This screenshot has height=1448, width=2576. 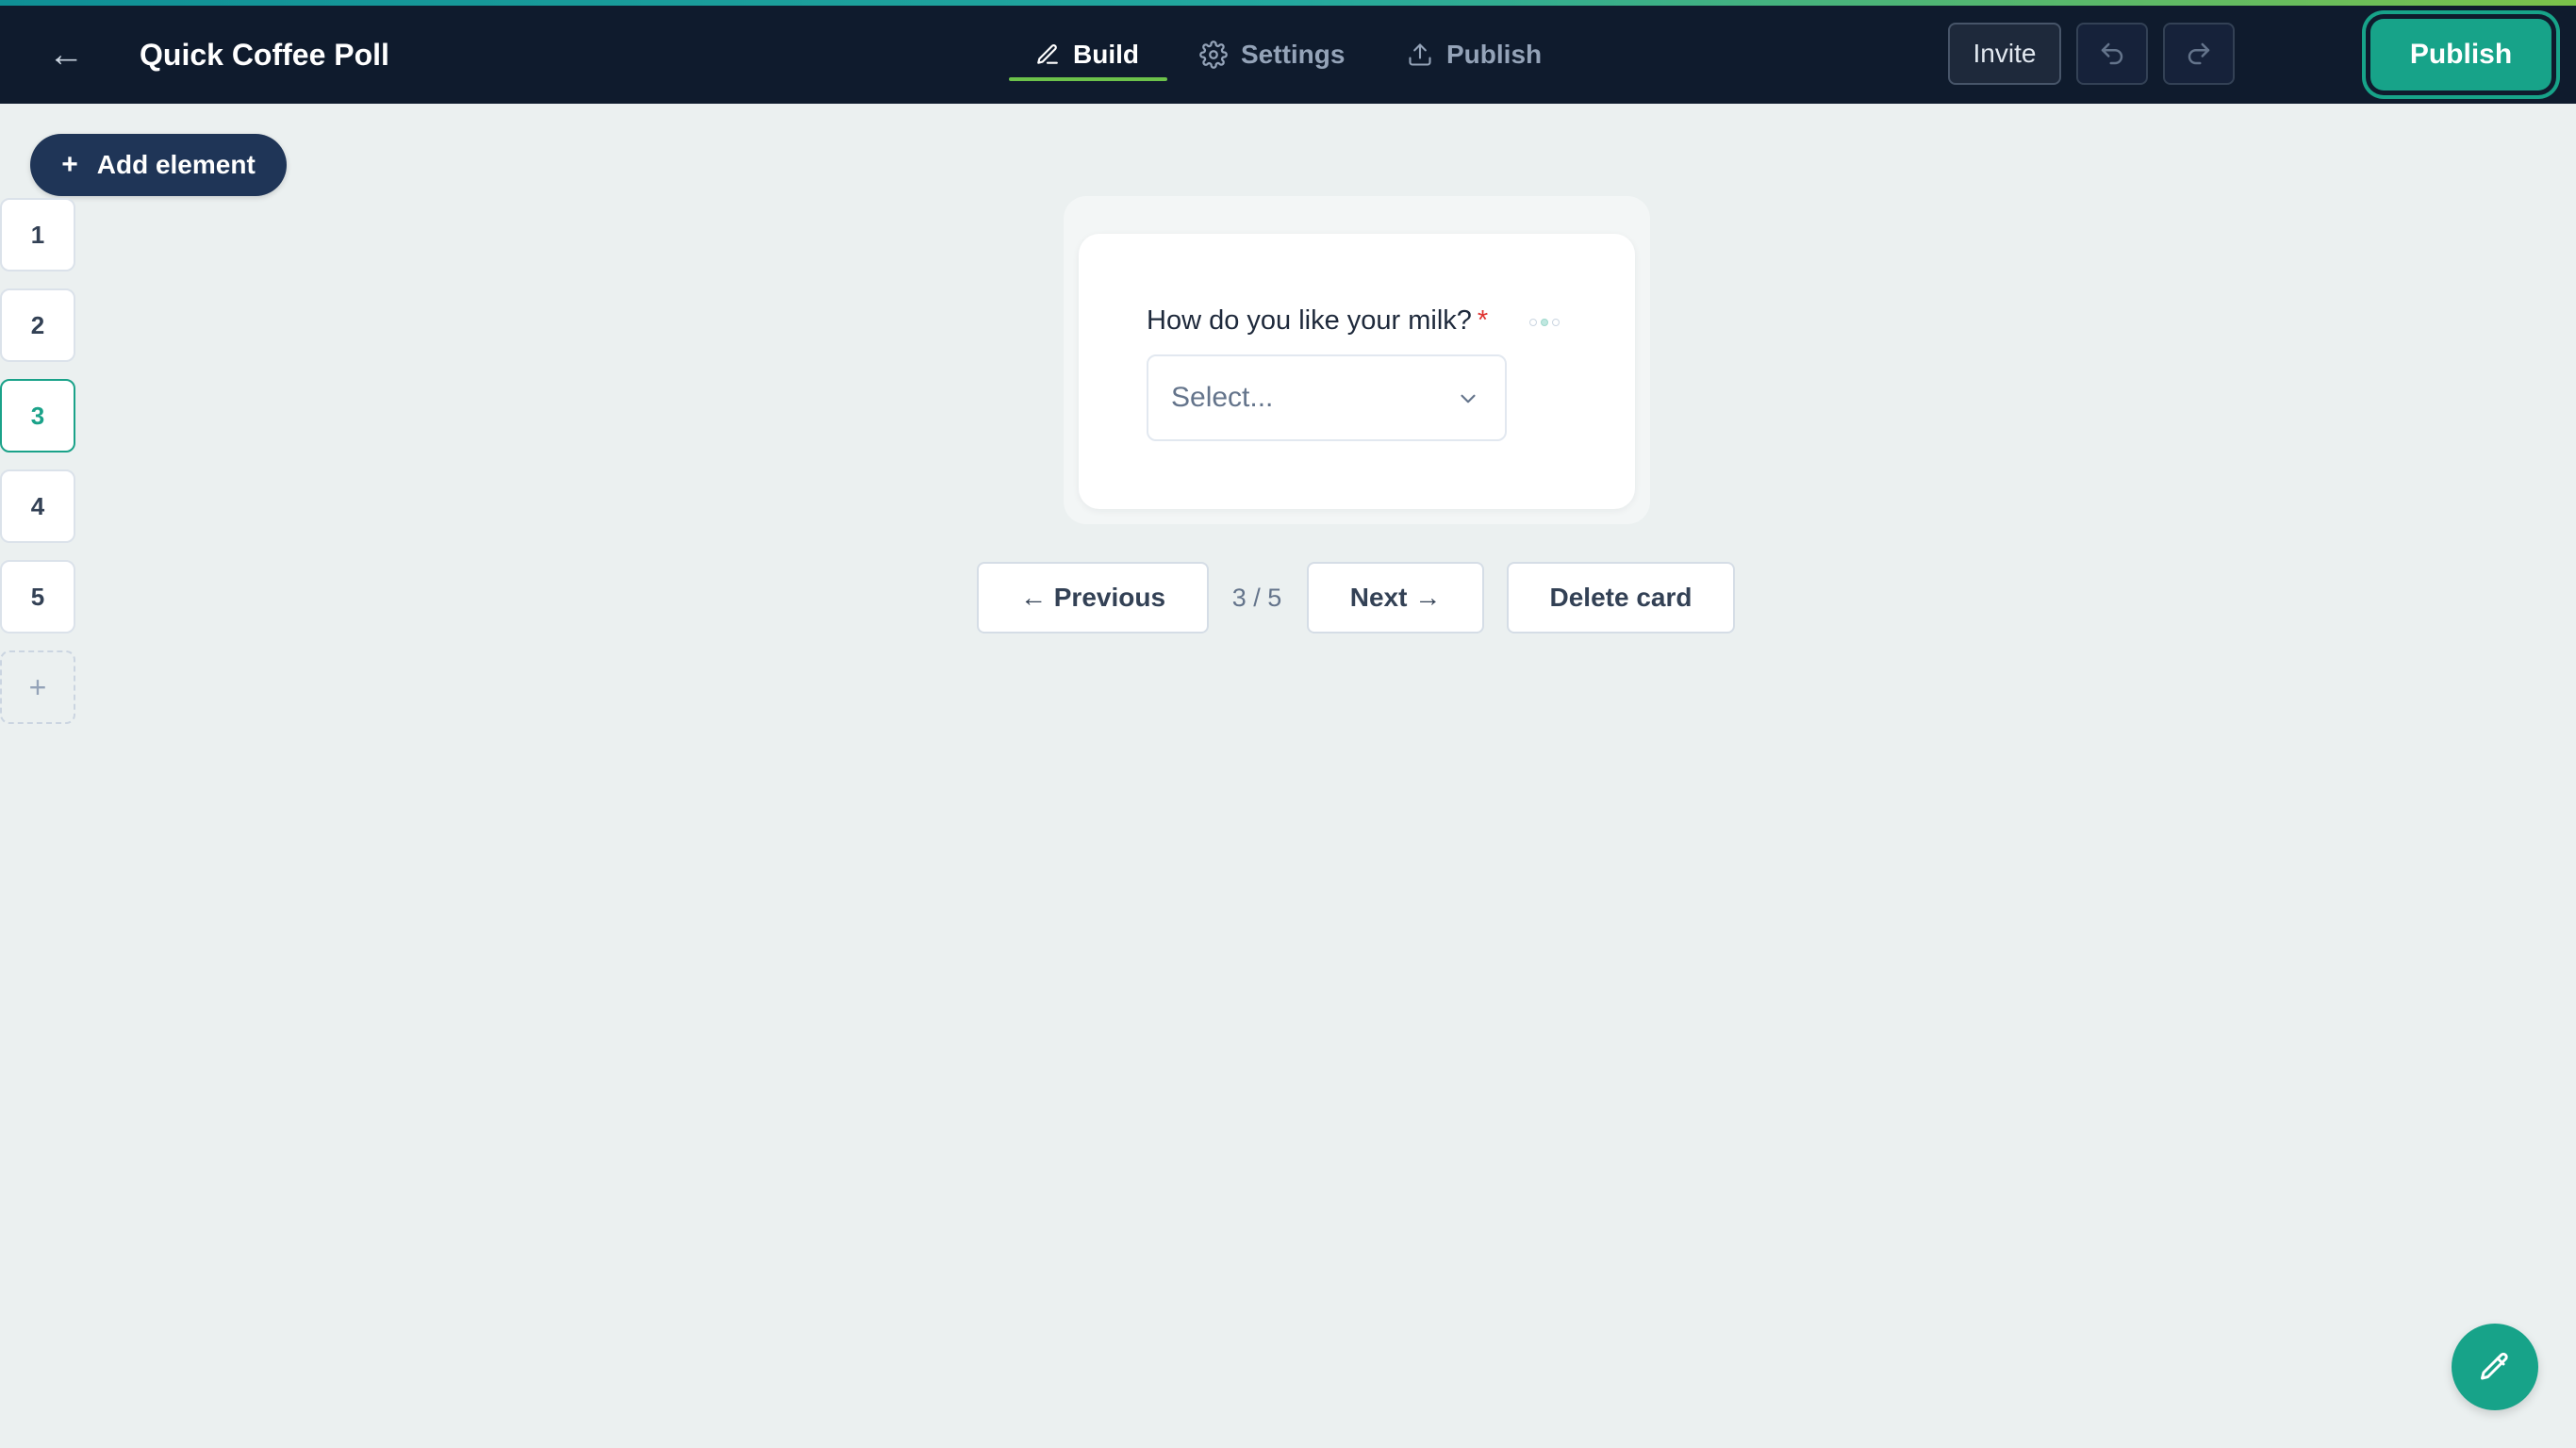 I want to click on card-thumb-1: 1, so click(x=37, y=235).